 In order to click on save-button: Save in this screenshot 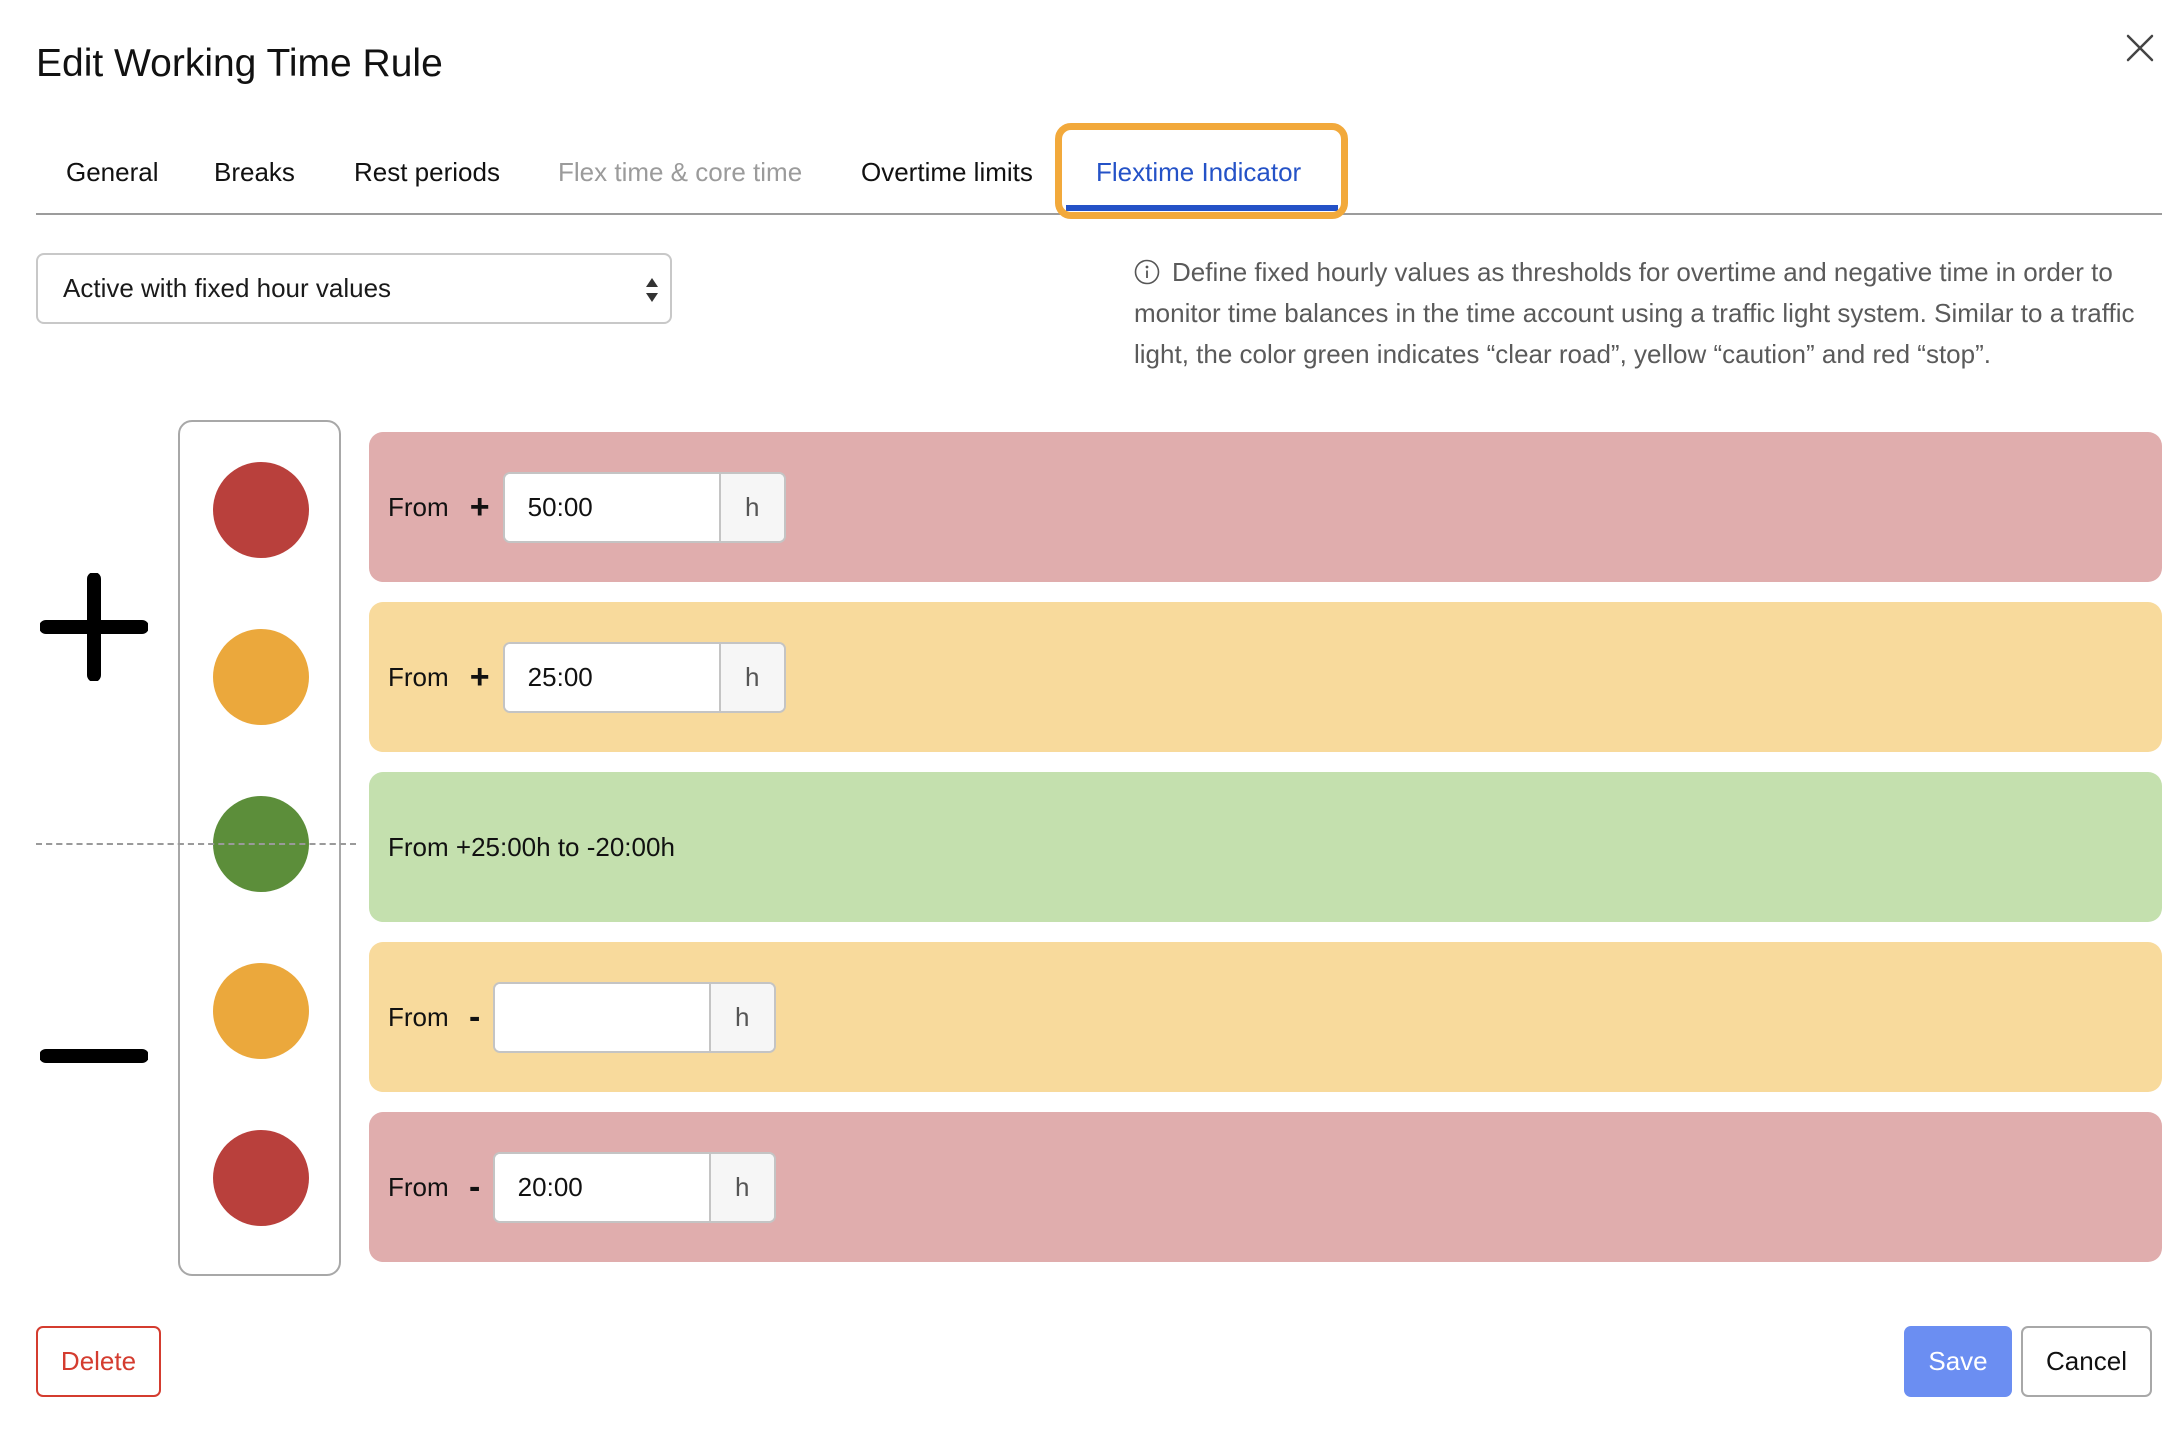, I will do `click(1958, 1361)`.